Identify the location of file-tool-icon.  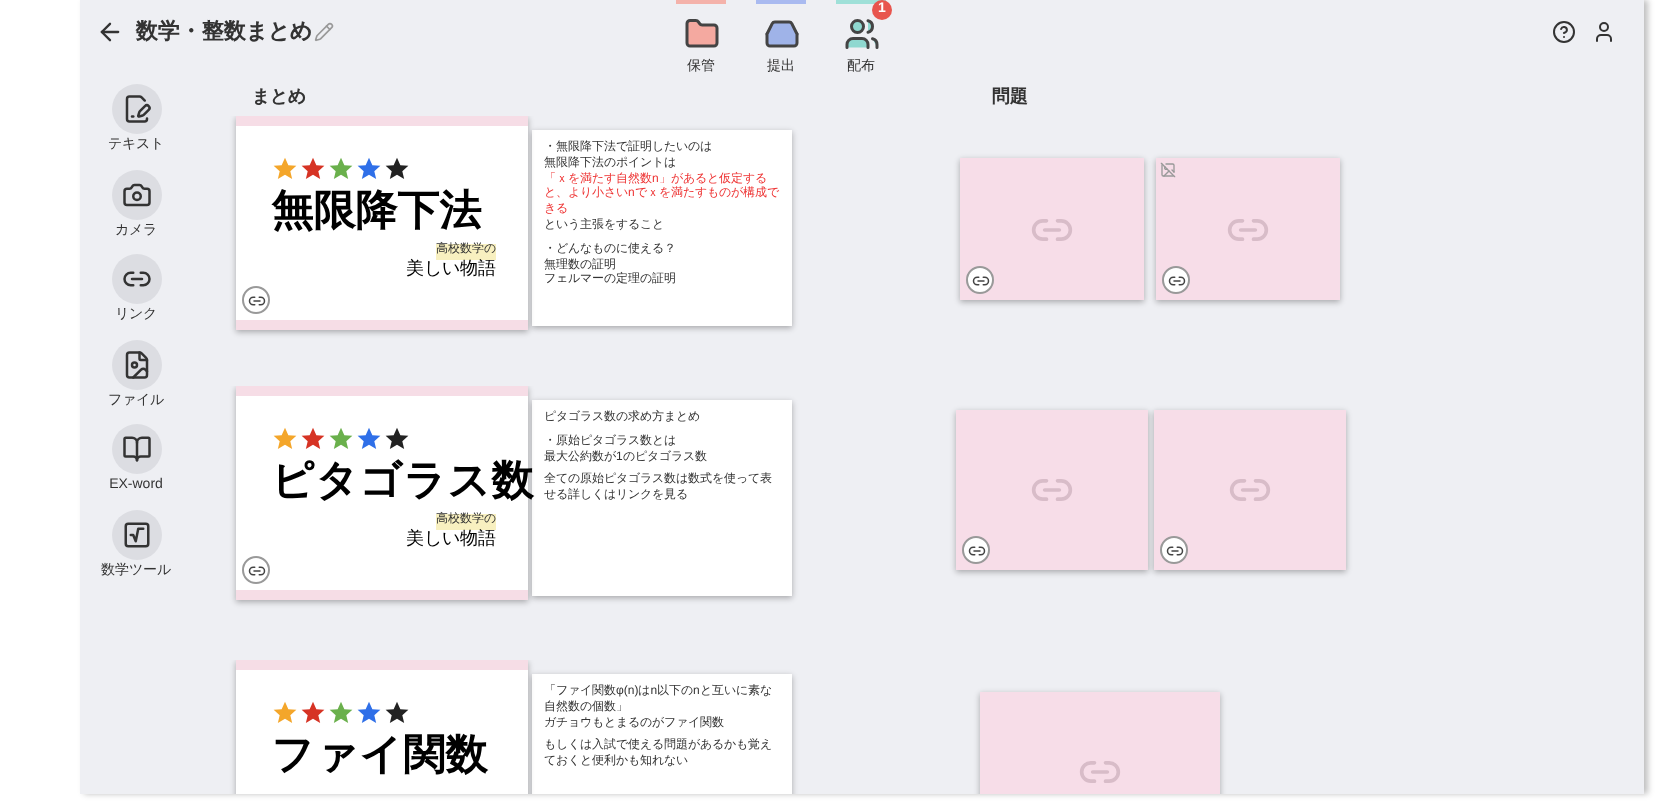
(136, 364).